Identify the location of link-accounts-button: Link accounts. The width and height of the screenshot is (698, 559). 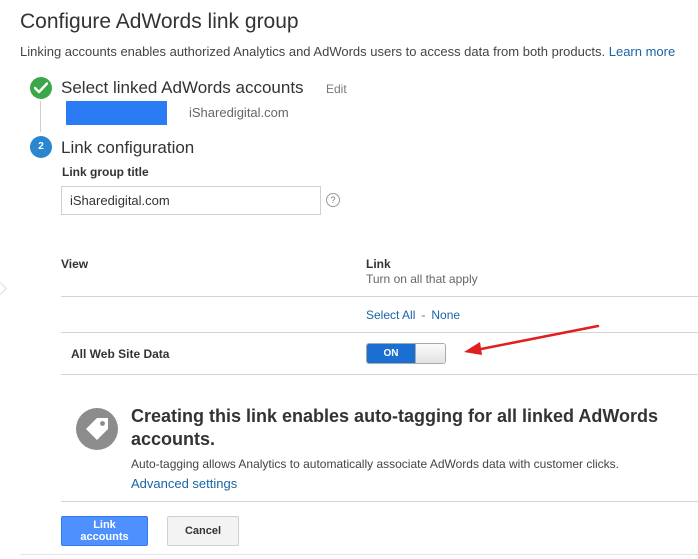
(104, 531).